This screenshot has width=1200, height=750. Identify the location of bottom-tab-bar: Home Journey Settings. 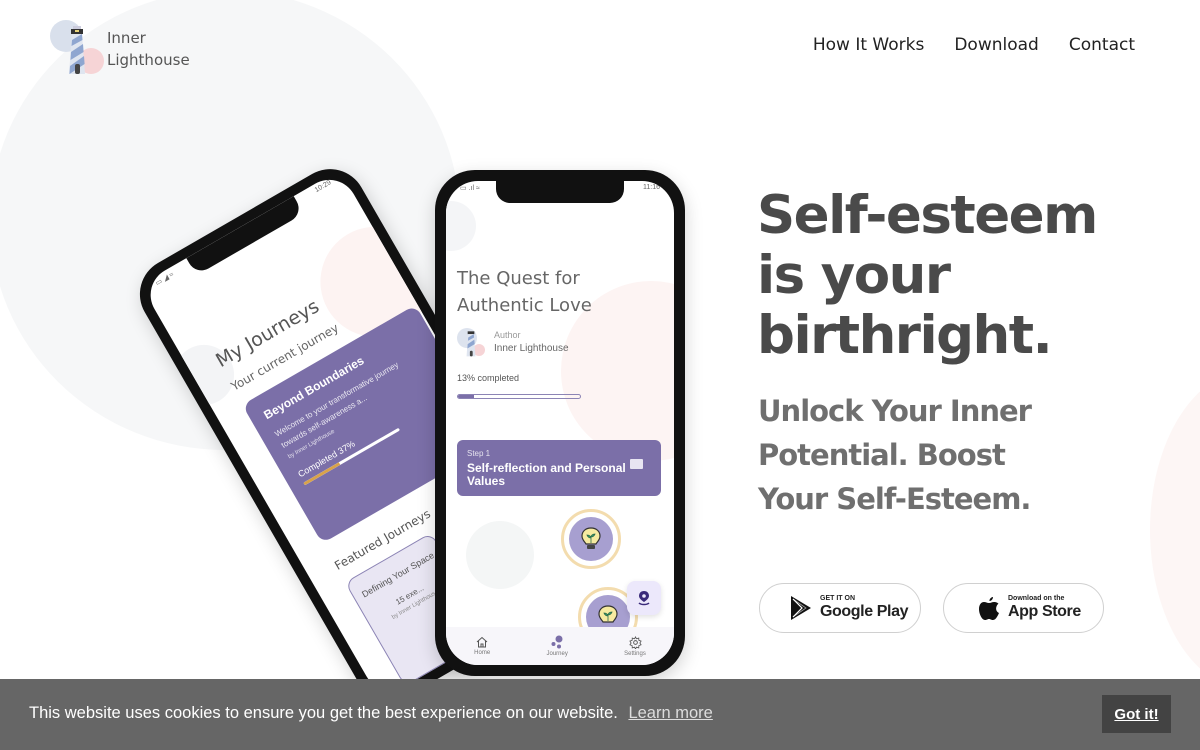
(560, 646).